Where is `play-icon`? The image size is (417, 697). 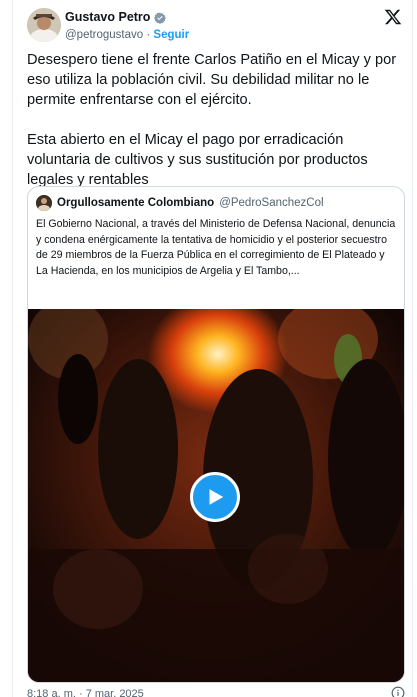 play-icon is located at coordinates (216, 497).